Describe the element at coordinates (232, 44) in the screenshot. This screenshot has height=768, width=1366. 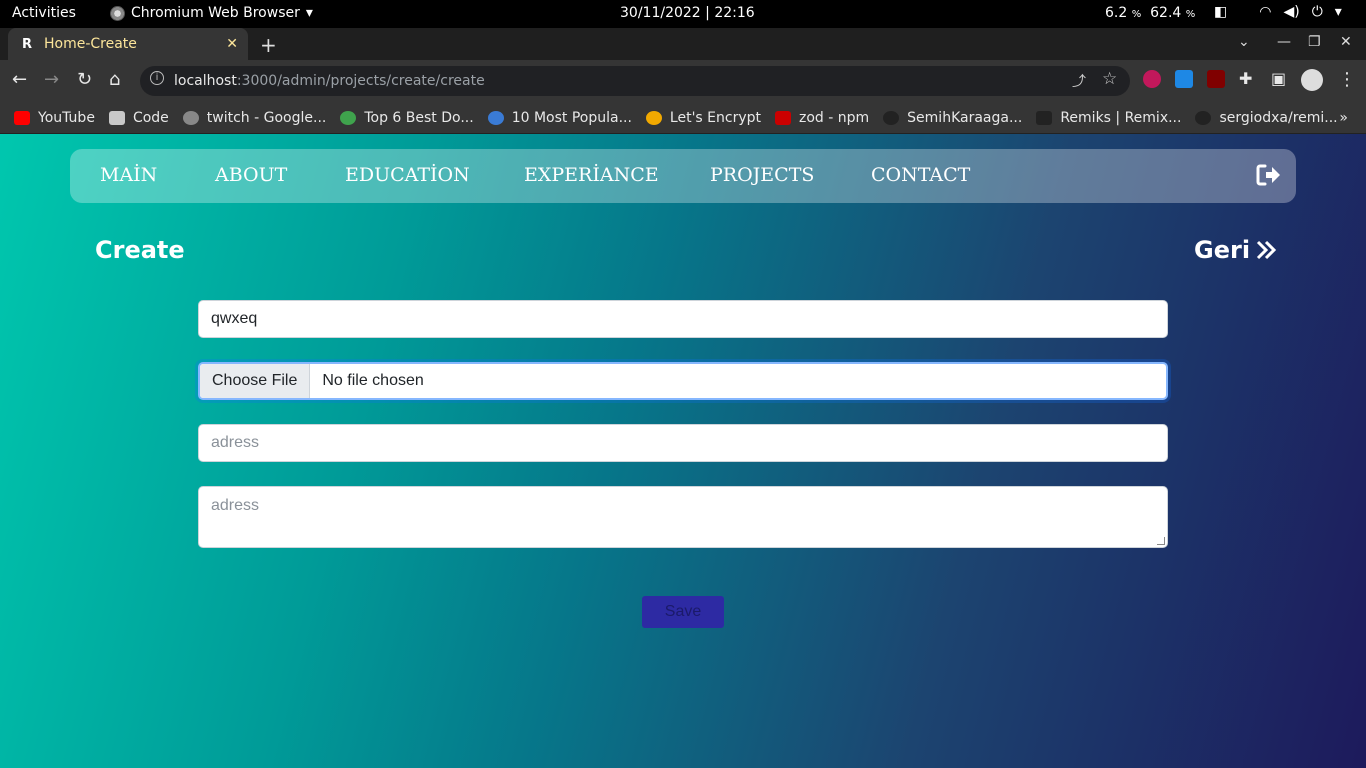
I see `tab-close-icon: ✕` at that location.